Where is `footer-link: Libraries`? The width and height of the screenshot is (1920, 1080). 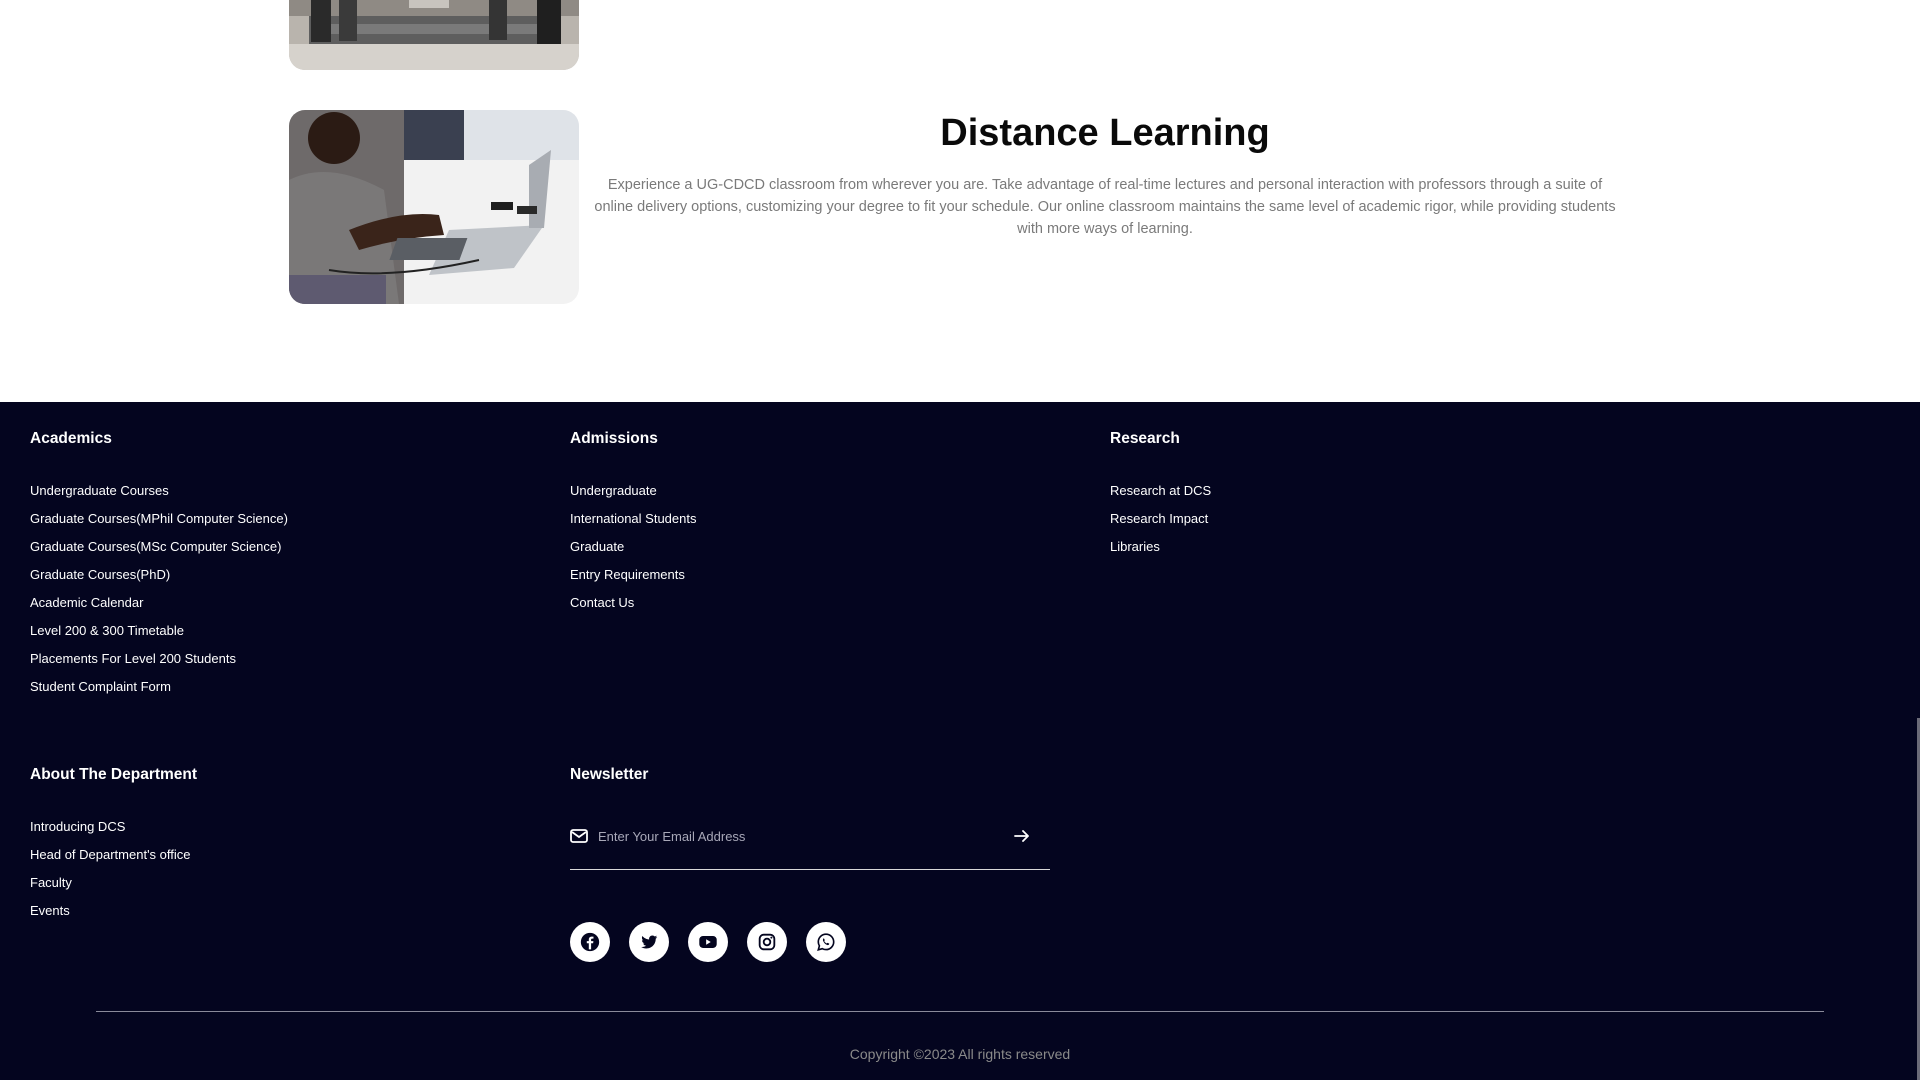 footer-link: Libraries is located at coordinates (1160, 552).